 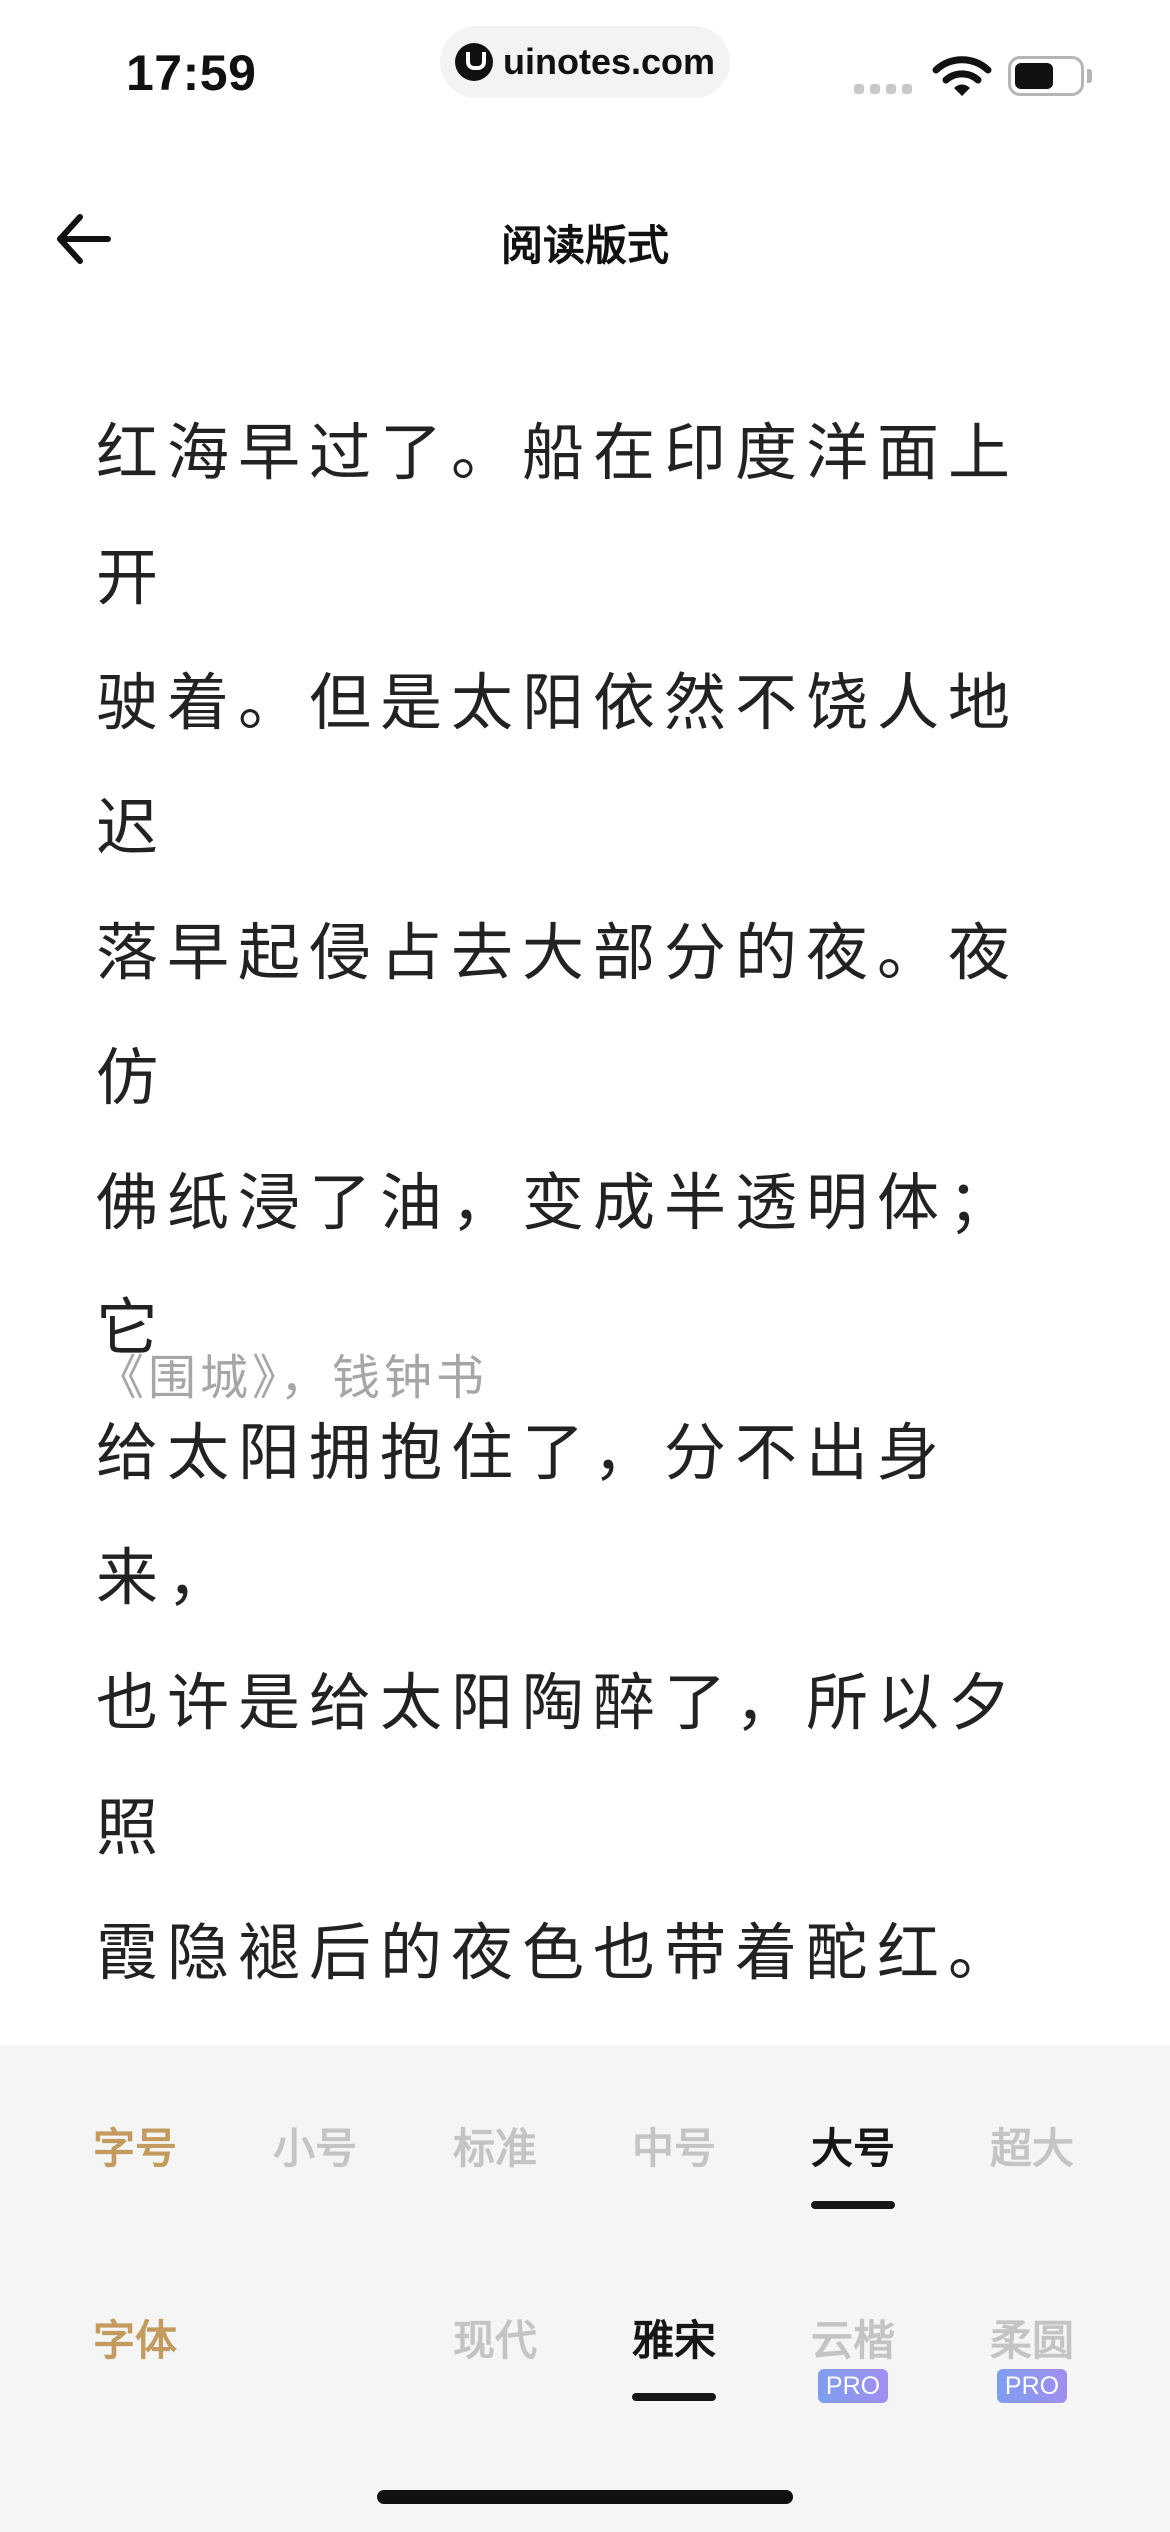 I want to click on font-size-option-standard: 标准, so click(x=495, y=2145).